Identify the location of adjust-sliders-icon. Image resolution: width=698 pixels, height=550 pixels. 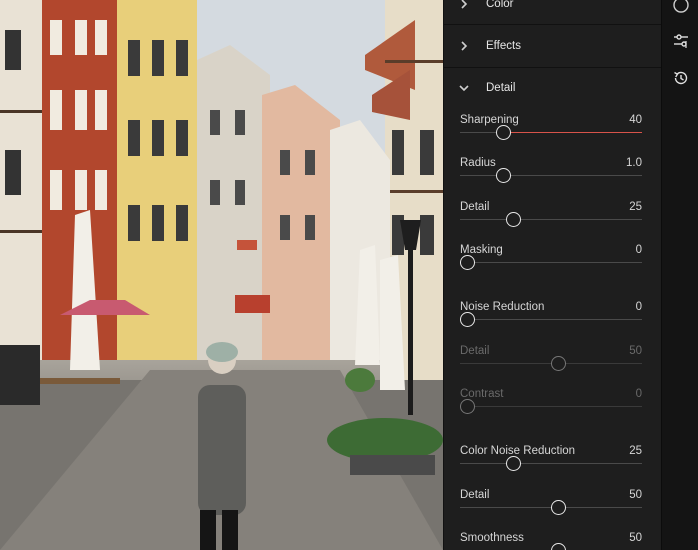
(681, 41).